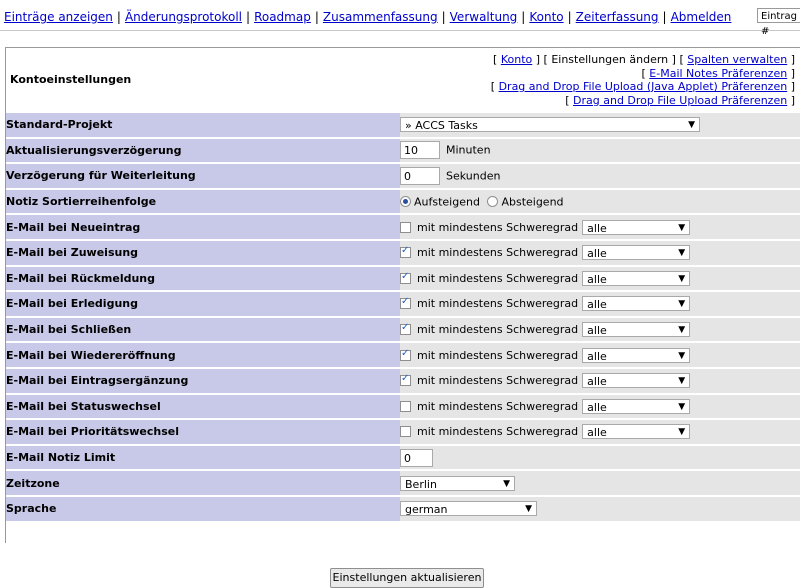 The image size is (800, 588). Describe the element at coordinates (550, 125) in the screenshot. I see `default-project-select: » ACCS Tasks ▼` at that location.